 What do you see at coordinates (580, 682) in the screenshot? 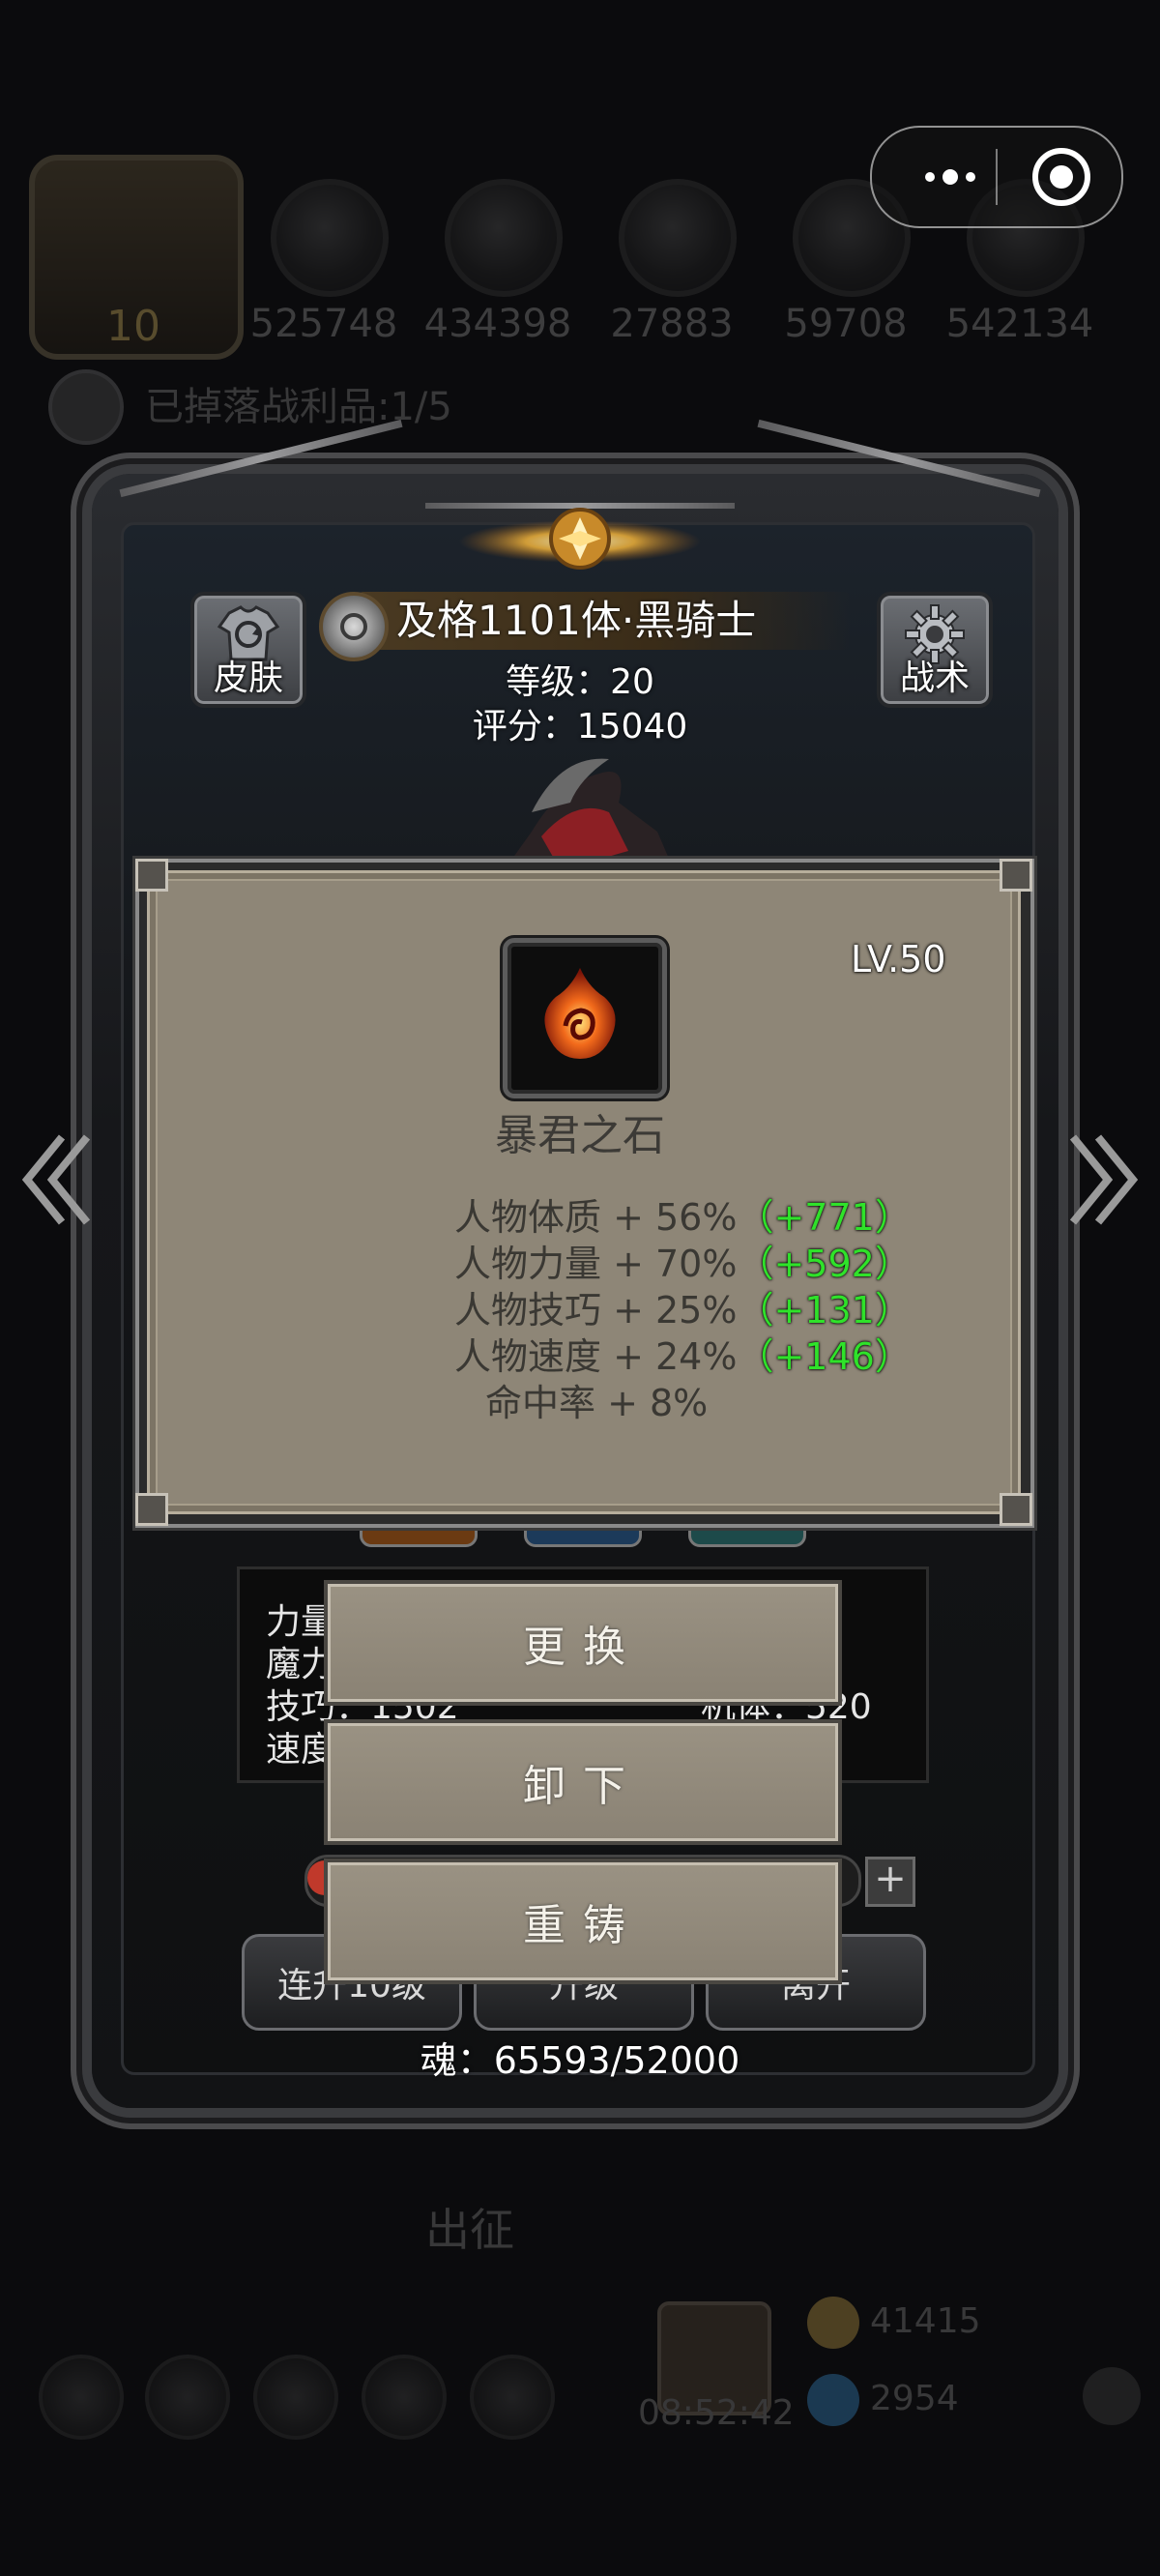
I see `hero-level: 等级：20` at bounding box center [580, 682].